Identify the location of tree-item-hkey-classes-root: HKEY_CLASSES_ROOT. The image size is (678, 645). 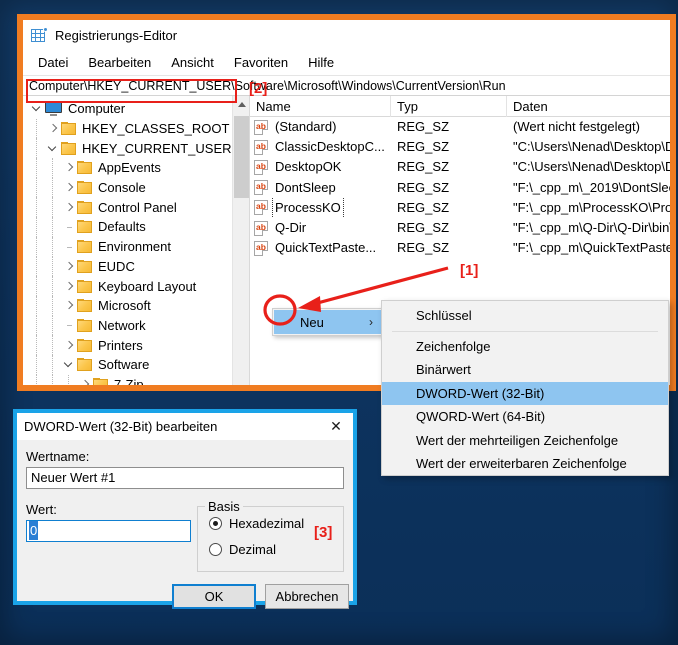
(127, 128).